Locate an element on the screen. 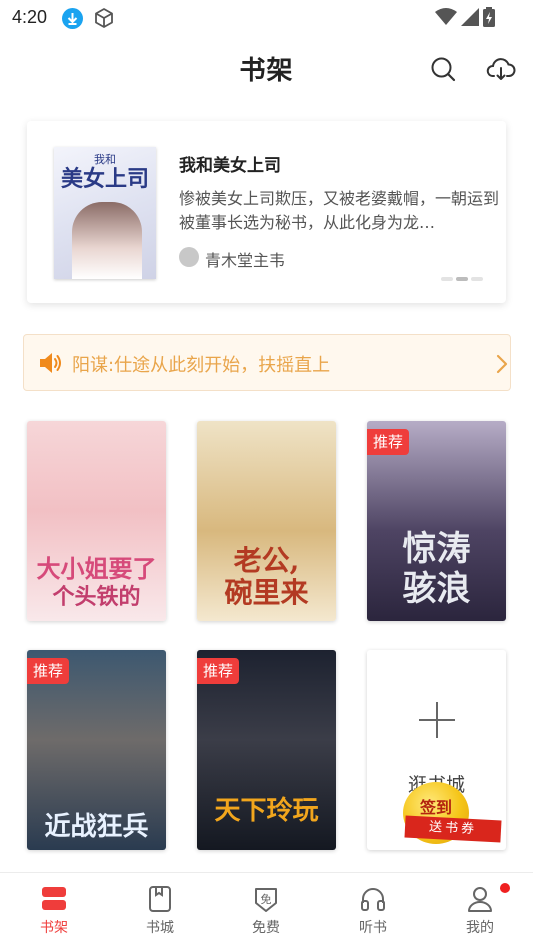 The image size is (533, 948). cloud-sync-button is located at coordinates (501, 69).